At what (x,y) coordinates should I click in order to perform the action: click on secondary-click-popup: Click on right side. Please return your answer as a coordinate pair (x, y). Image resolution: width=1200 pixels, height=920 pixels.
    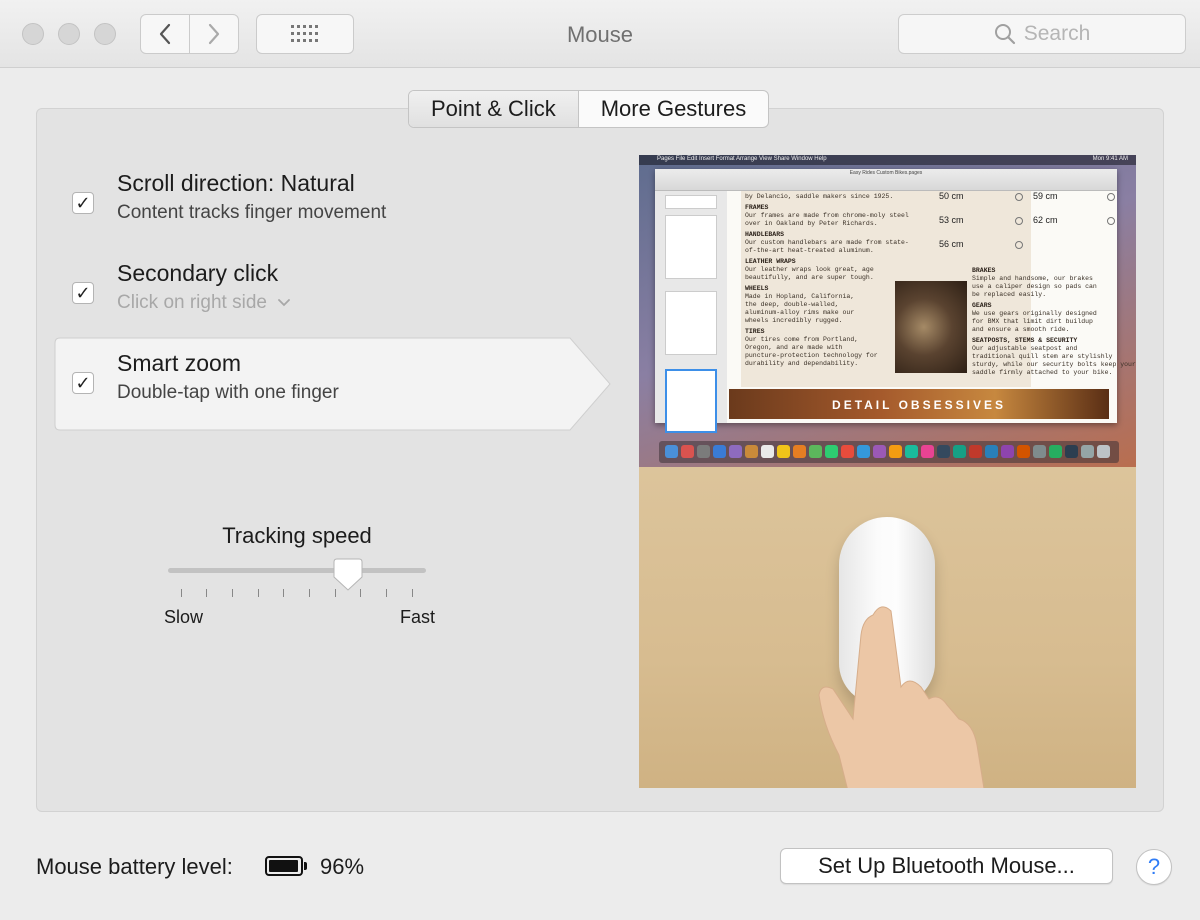
    Looking at the image, I should click on (204, 303).